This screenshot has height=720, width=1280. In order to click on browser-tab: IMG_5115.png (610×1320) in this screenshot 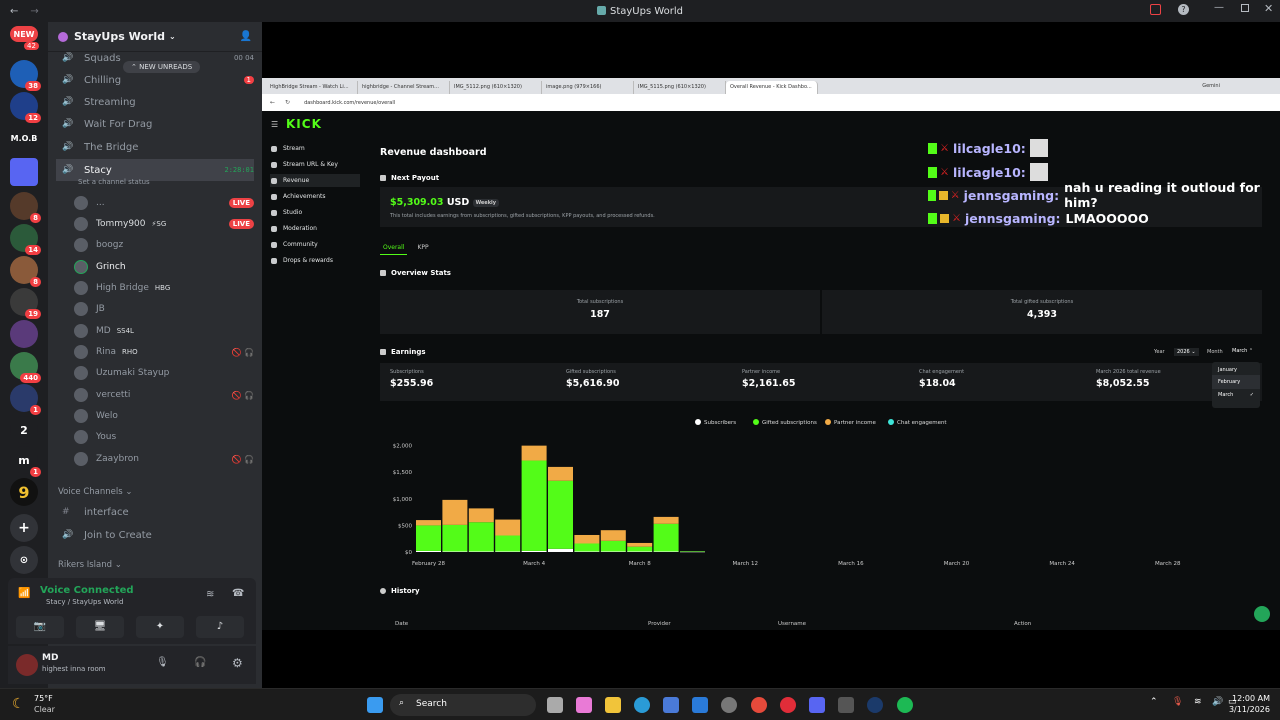, I will do `click(680, 87)`.